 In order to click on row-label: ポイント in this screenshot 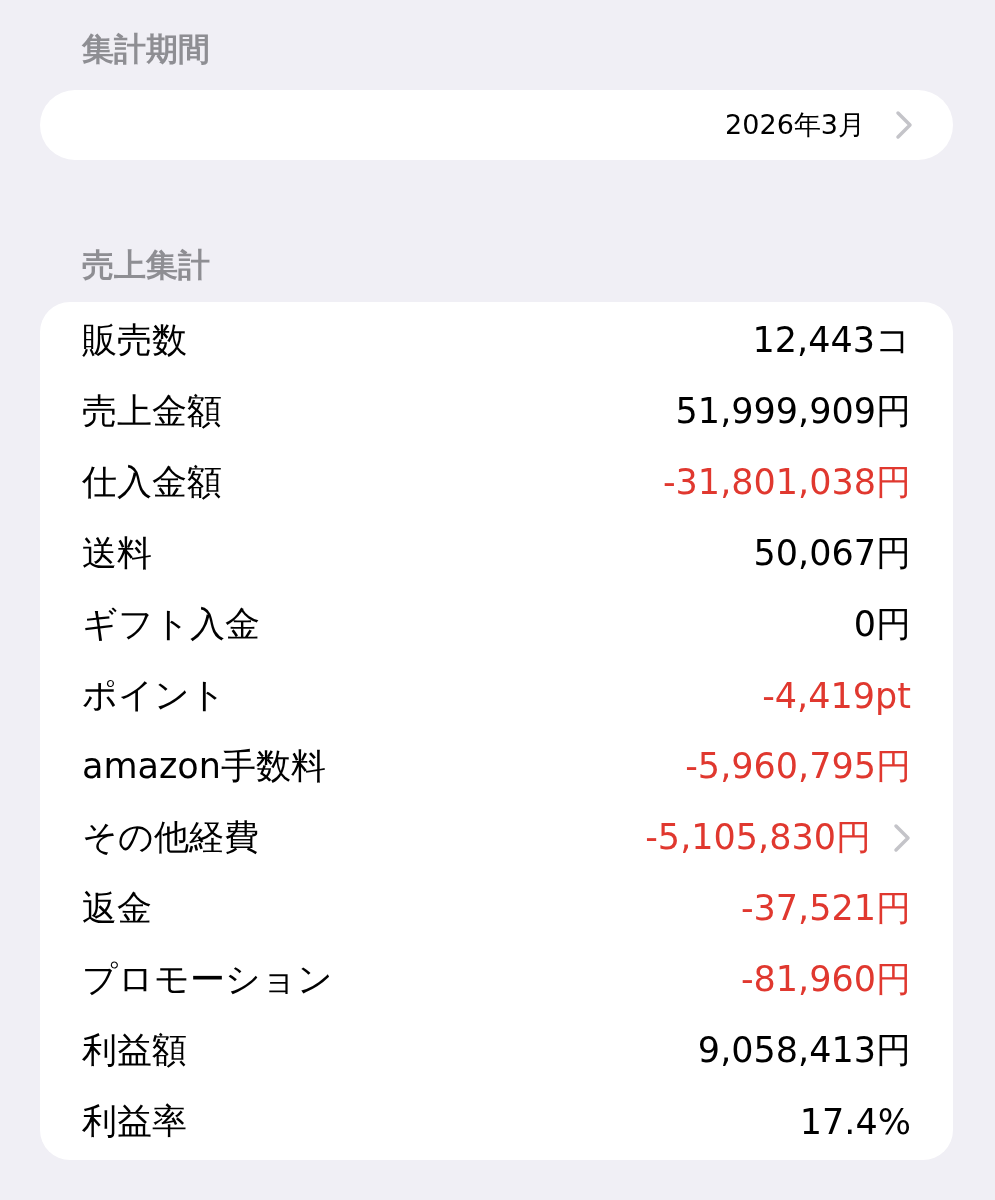, I will do `click(154, 695)`.